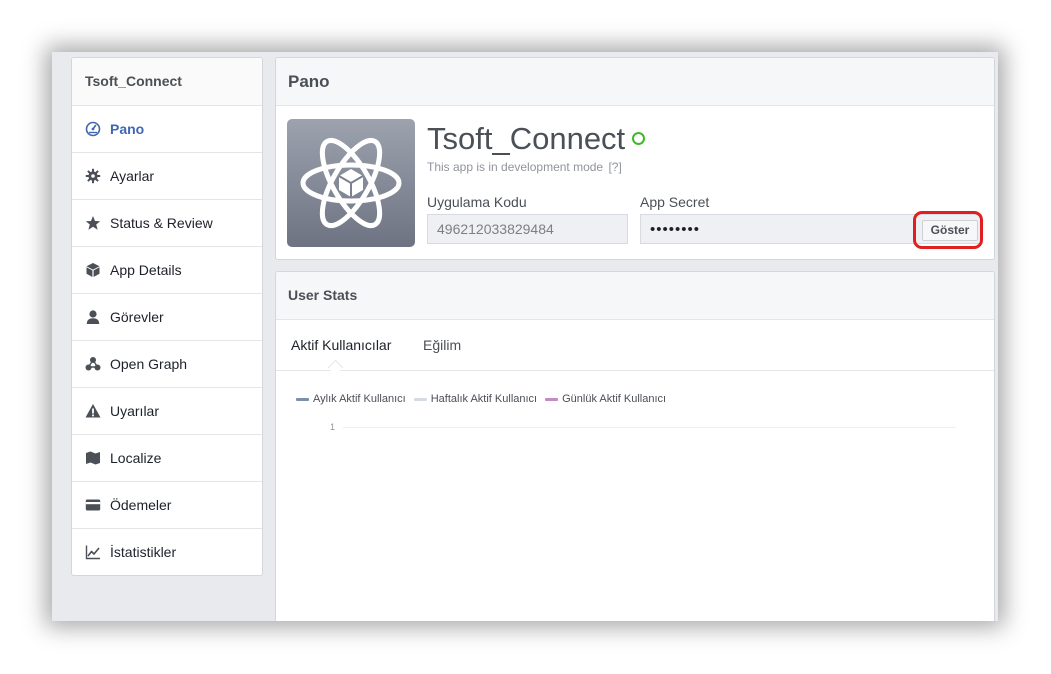 The height and width of the screenshot is (674, 1051). I want to click on credit-card-icon, so click(93, 505).